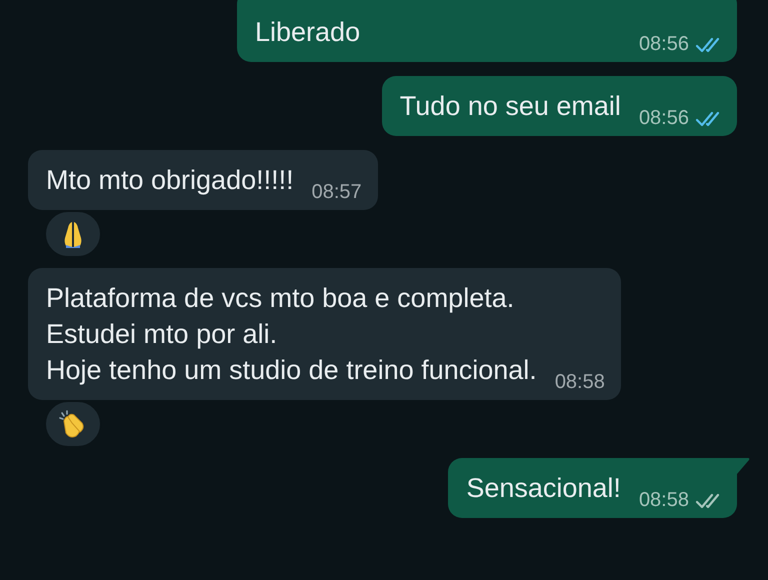 The image size is (768, 580). I want to click on message-text: Sensacional!, so click(543, 488).